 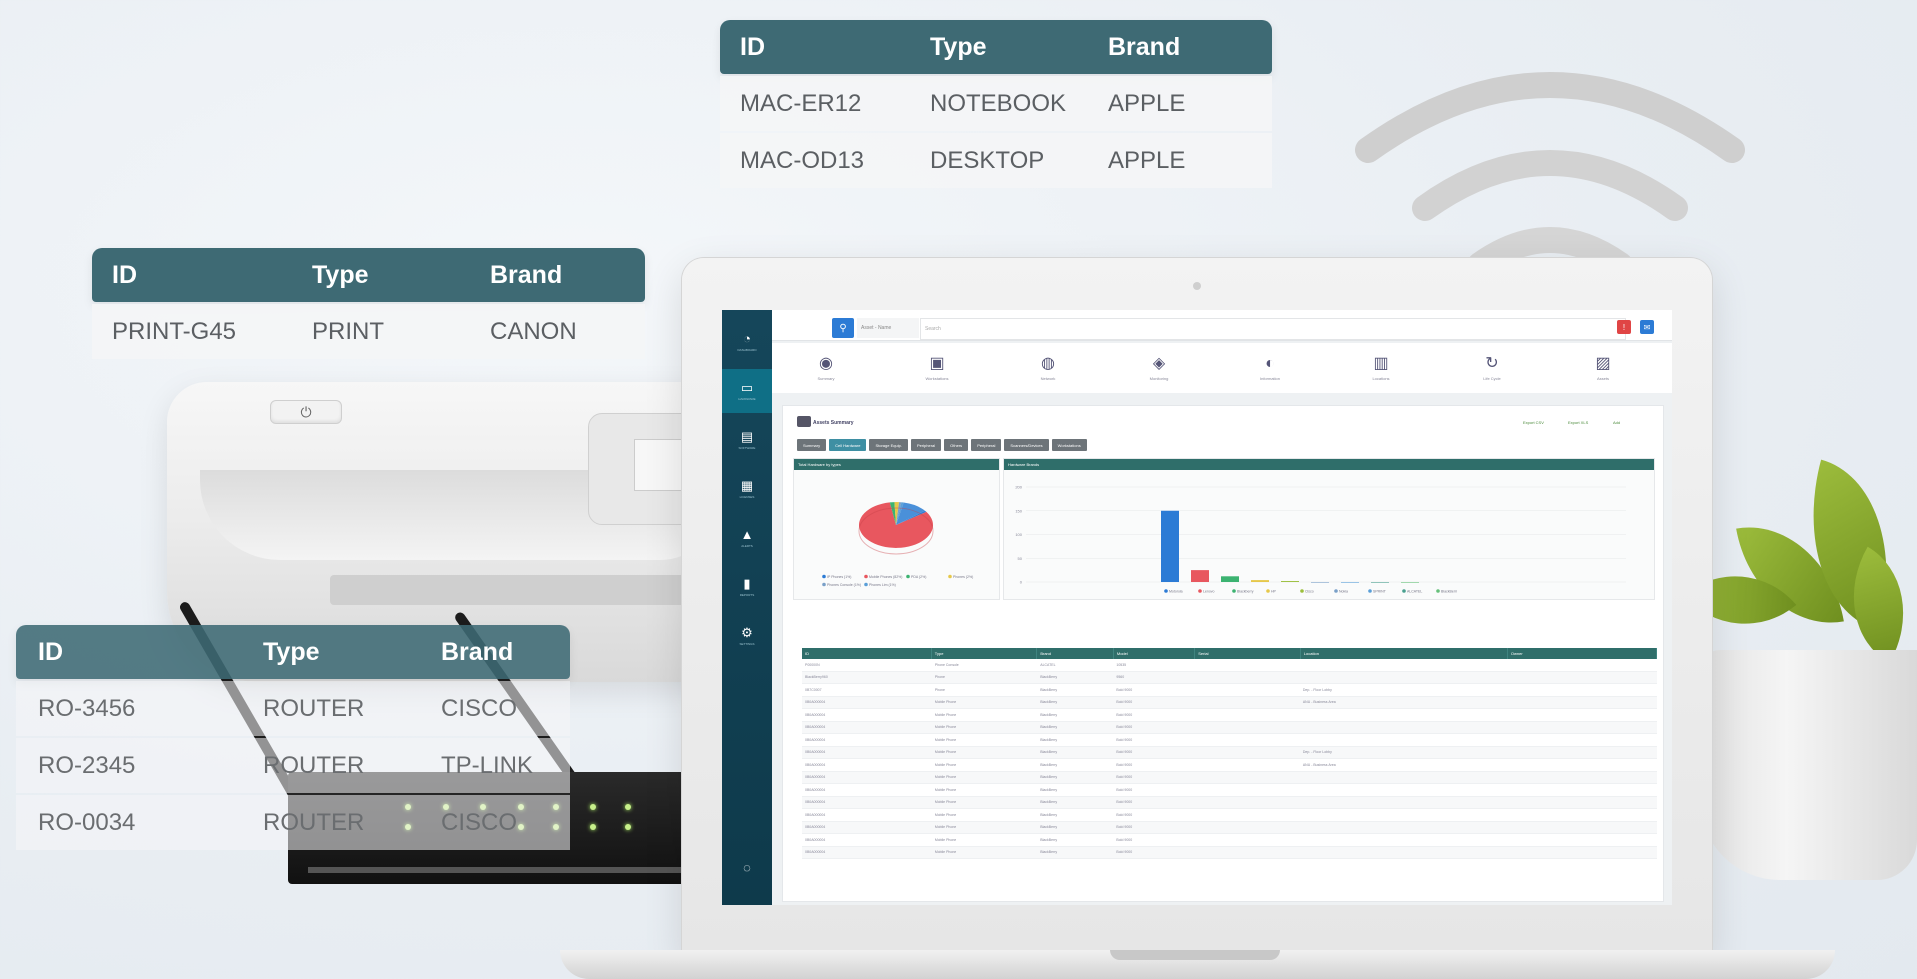 What do you see at coordinates (314, 765) in the screenshot?
I see `table-cell: ROUTER` at bounding box center [314, 765].